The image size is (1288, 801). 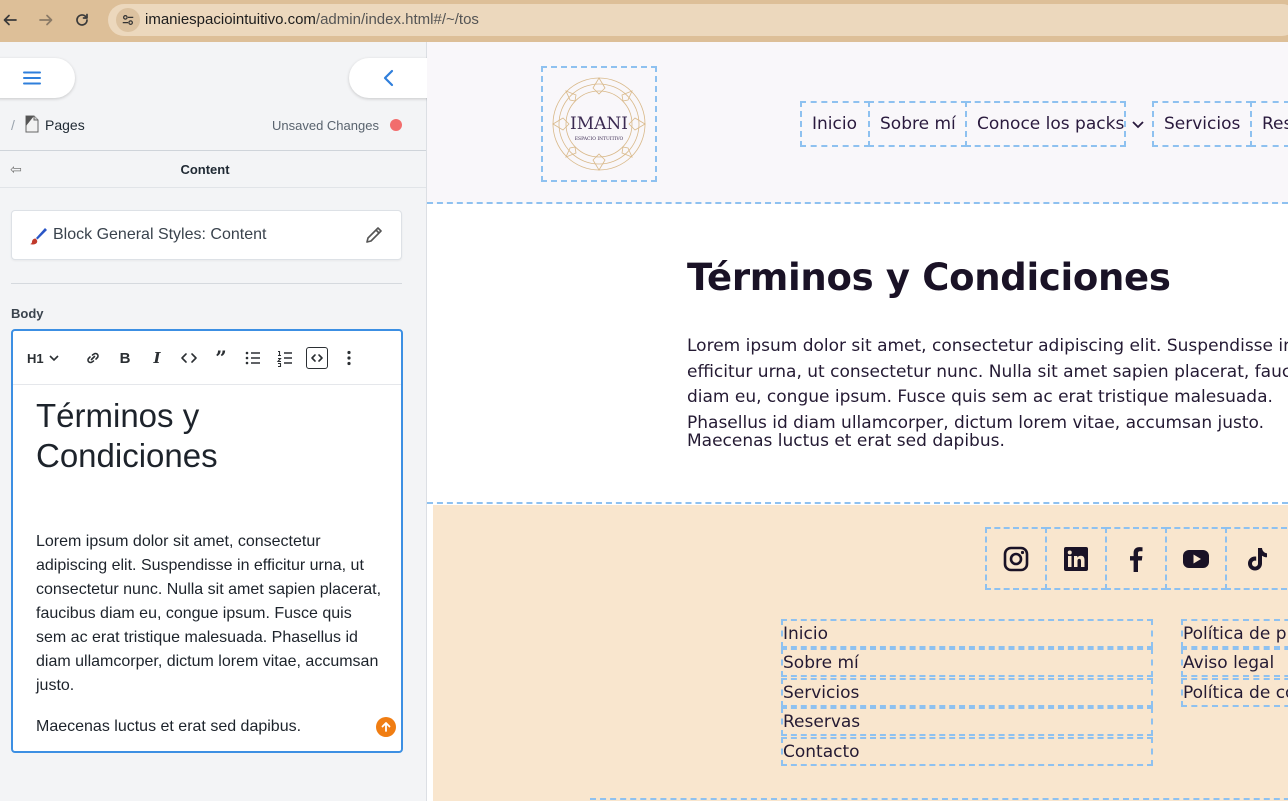 I want to click on footer-link-contacto: Contacto, so click(x=967, y=751).